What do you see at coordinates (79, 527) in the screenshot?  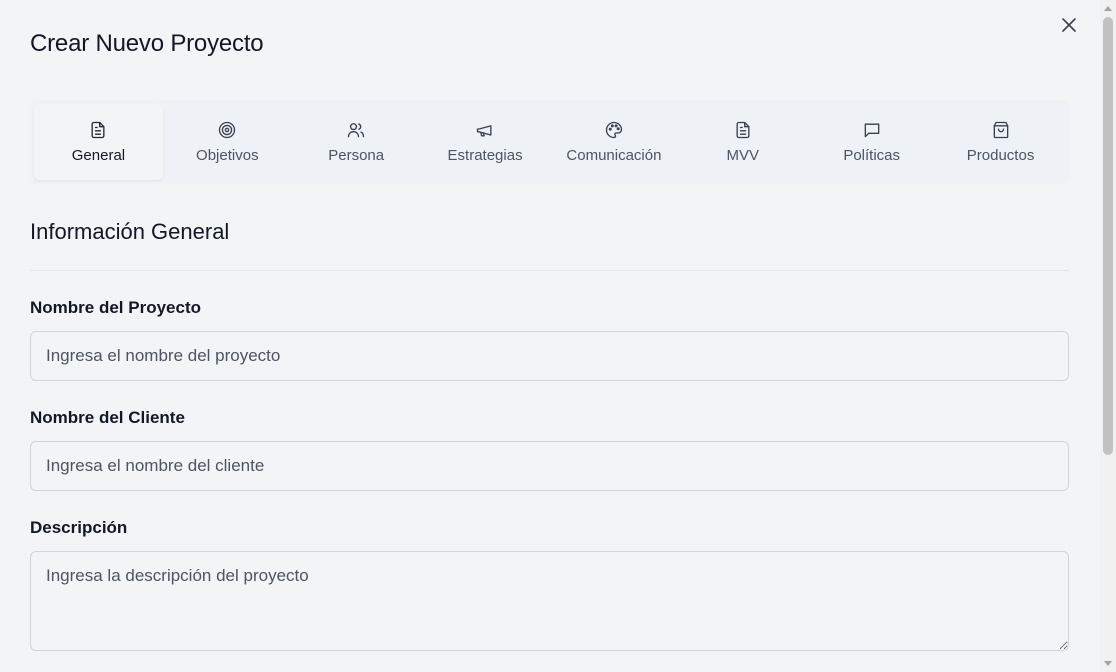 I see `description-label: Descripción` at bounding box center [79, 527].